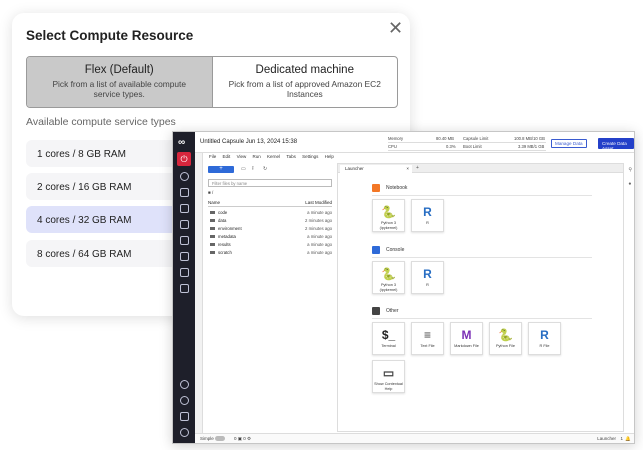  I want to click on contextual-help-icon: ▭, so click(388, 373).